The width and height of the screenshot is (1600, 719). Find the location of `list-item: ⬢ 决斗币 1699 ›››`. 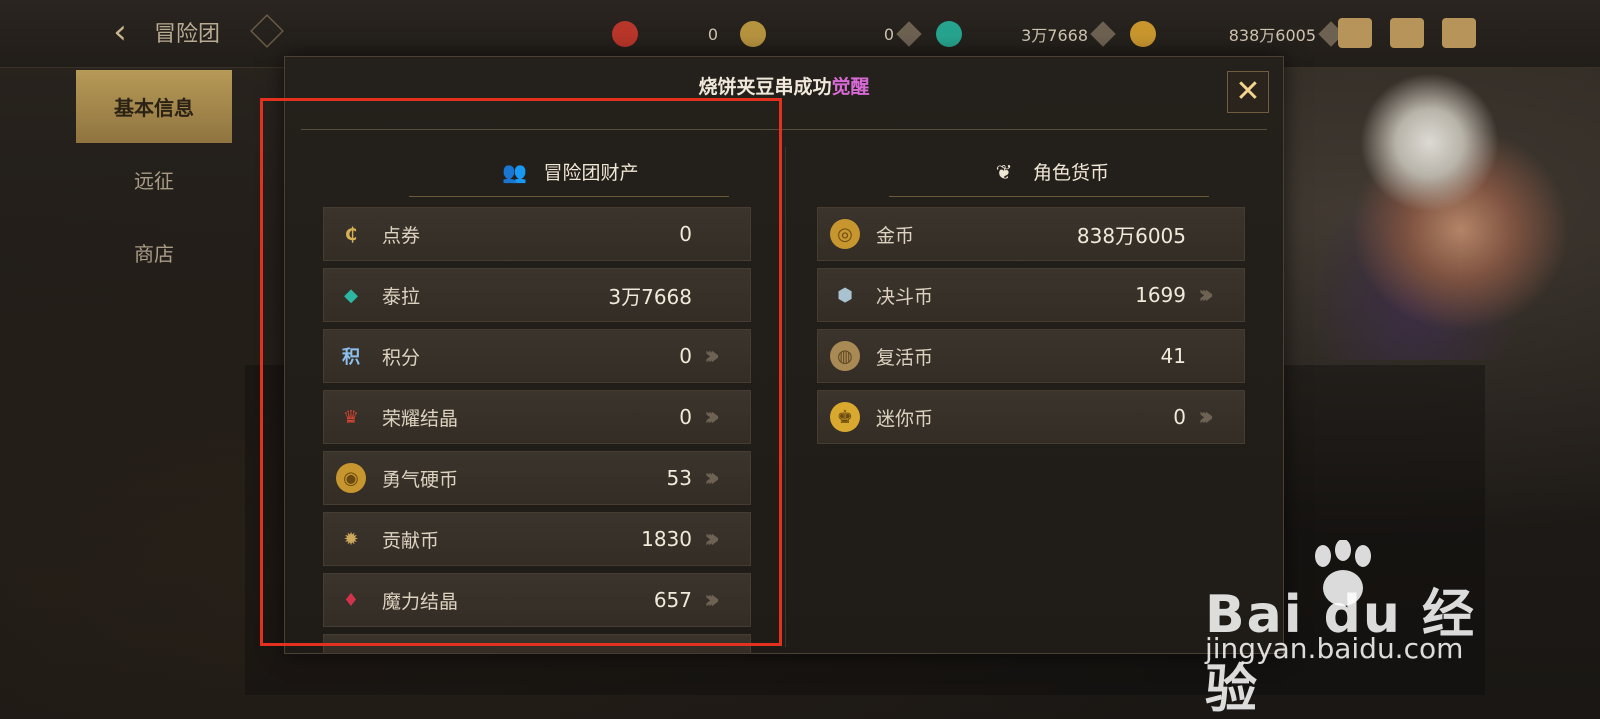

list-item: ⬢ 决斗币 1699 ››› is located at coordinates (1031, 295).